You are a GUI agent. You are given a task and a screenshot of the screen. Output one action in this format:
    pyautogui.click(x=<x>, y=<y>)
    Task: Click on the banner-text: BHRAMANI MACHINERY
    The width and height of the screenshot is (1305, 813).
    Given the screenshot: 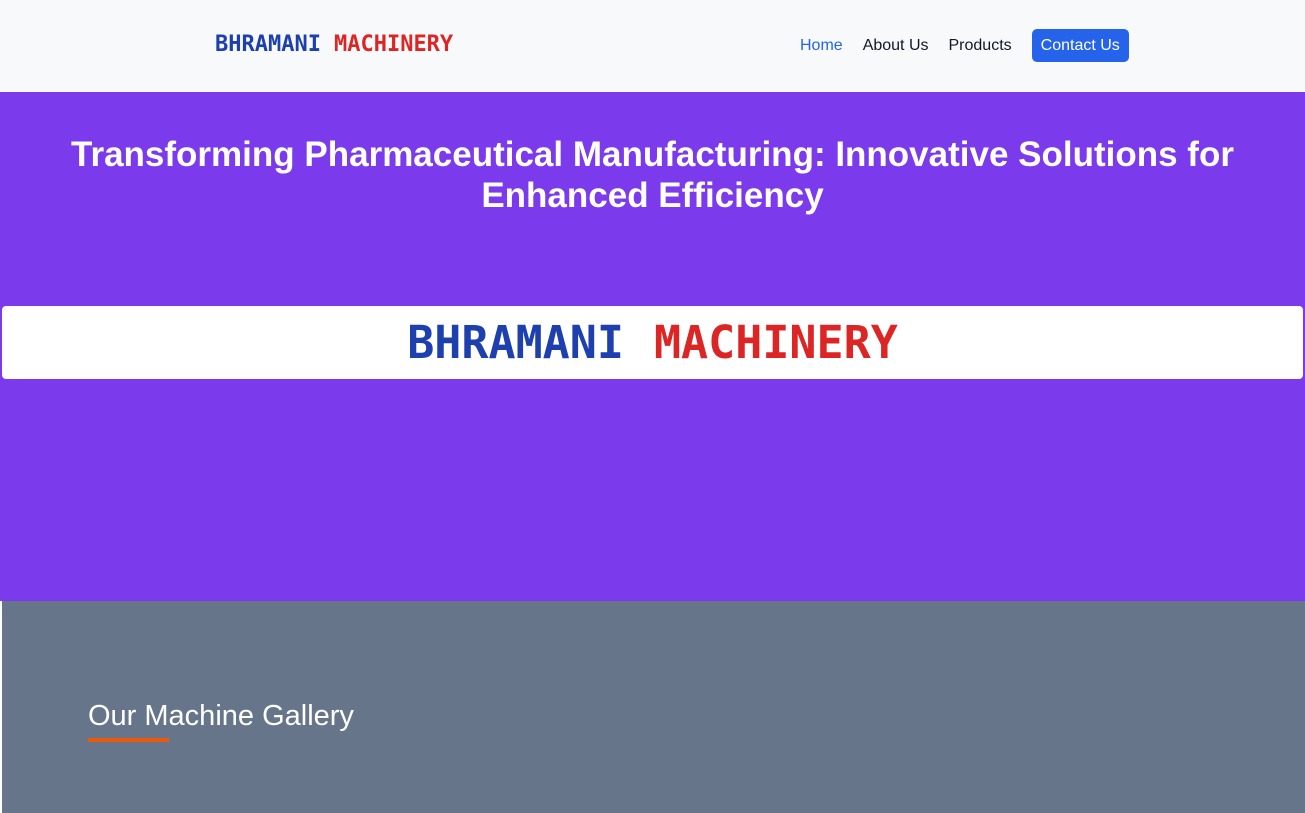 What is the action you would take?
    pyautogui.click(x=652, y=343)
    